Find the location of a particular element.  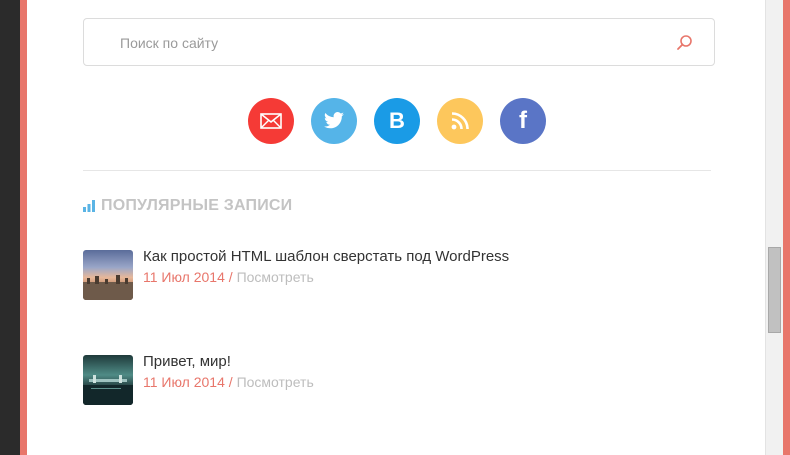

vk-icon: В is located at coordinates (397, 120).